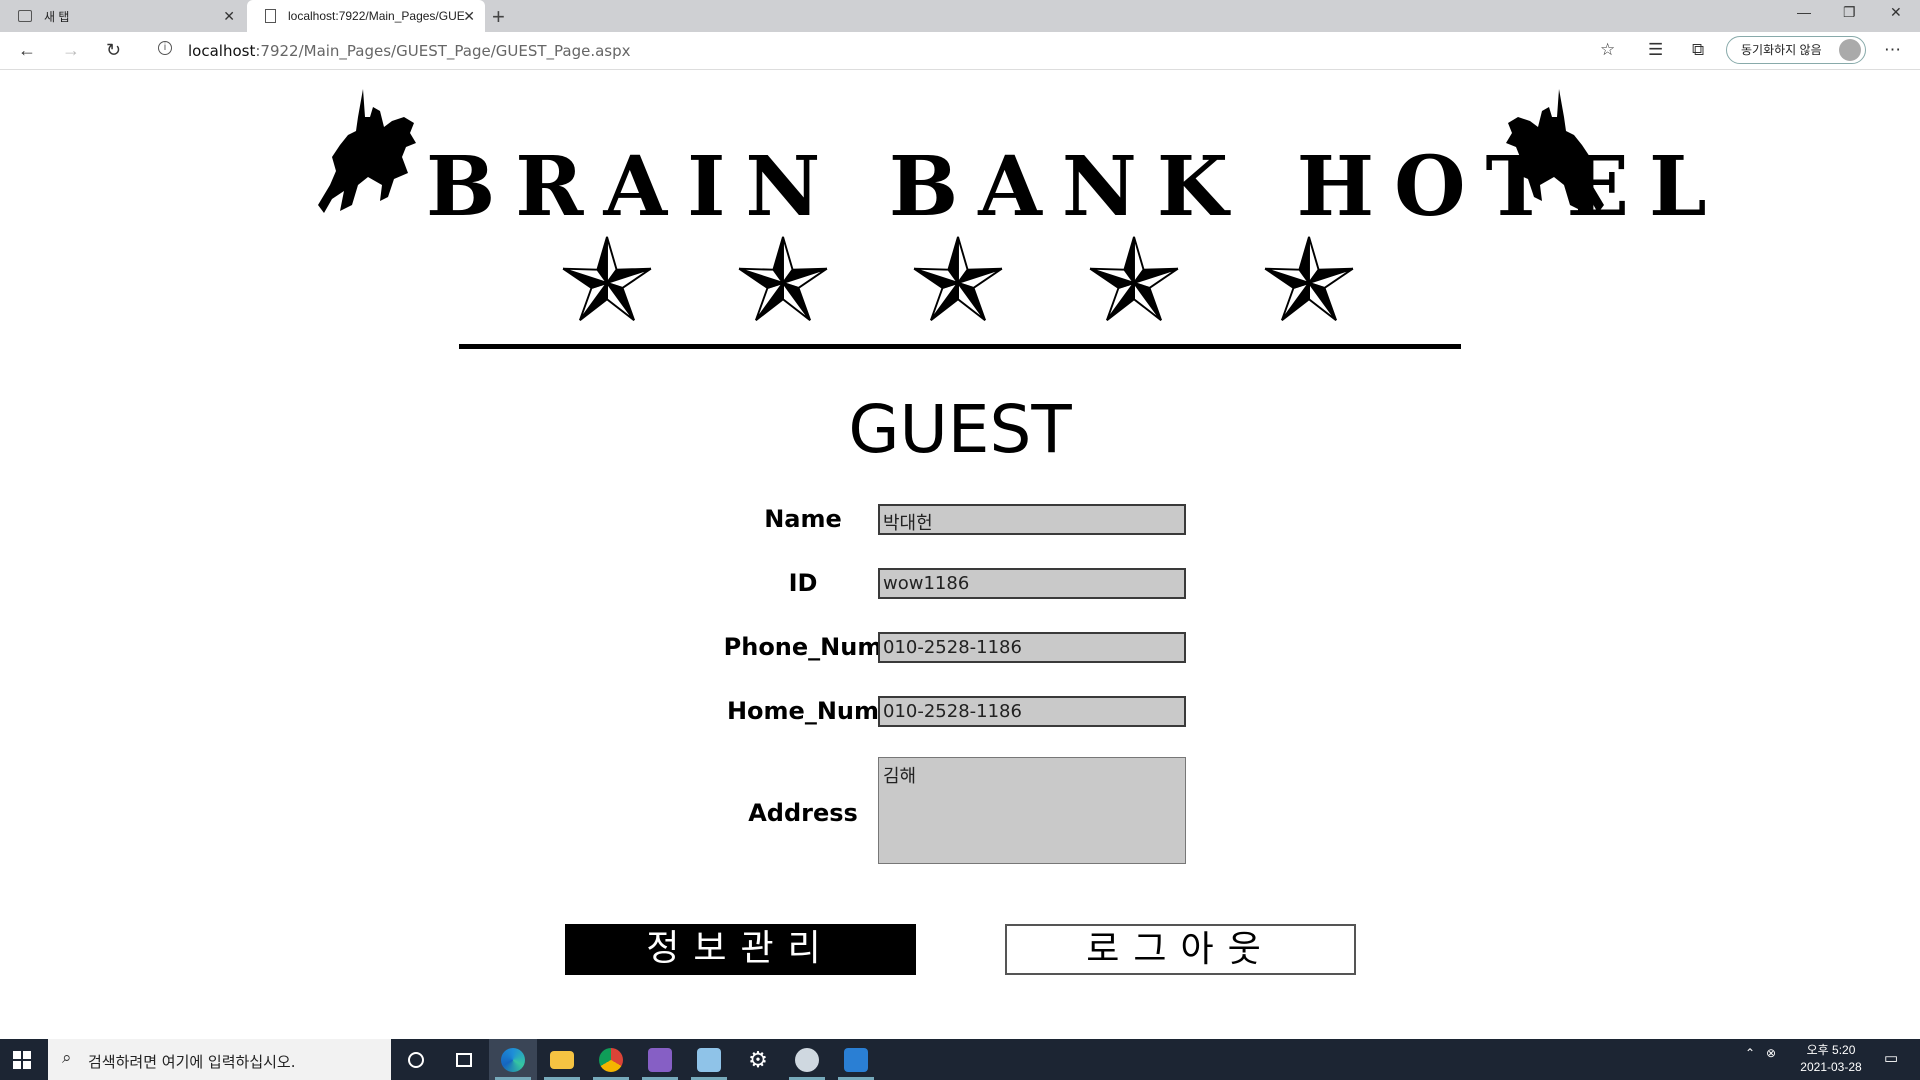 The width and height of the screenshot is (1920, 1080). What do you see at coordinates (367, 151) in the screenshot?
I see `knight-left-icon` at bounding box center [367, 151].